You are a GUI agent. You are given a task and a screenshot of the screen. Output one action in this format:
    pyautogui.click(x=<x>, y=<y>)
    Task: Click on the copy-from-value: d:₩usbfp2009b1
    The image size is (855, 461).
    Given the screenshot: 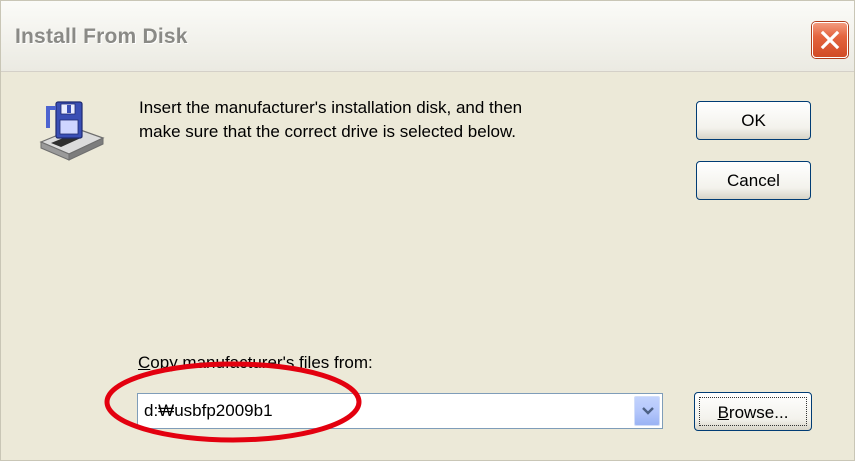 What is the action you would take?
    pyautogui.click(x=208, y=411)
    